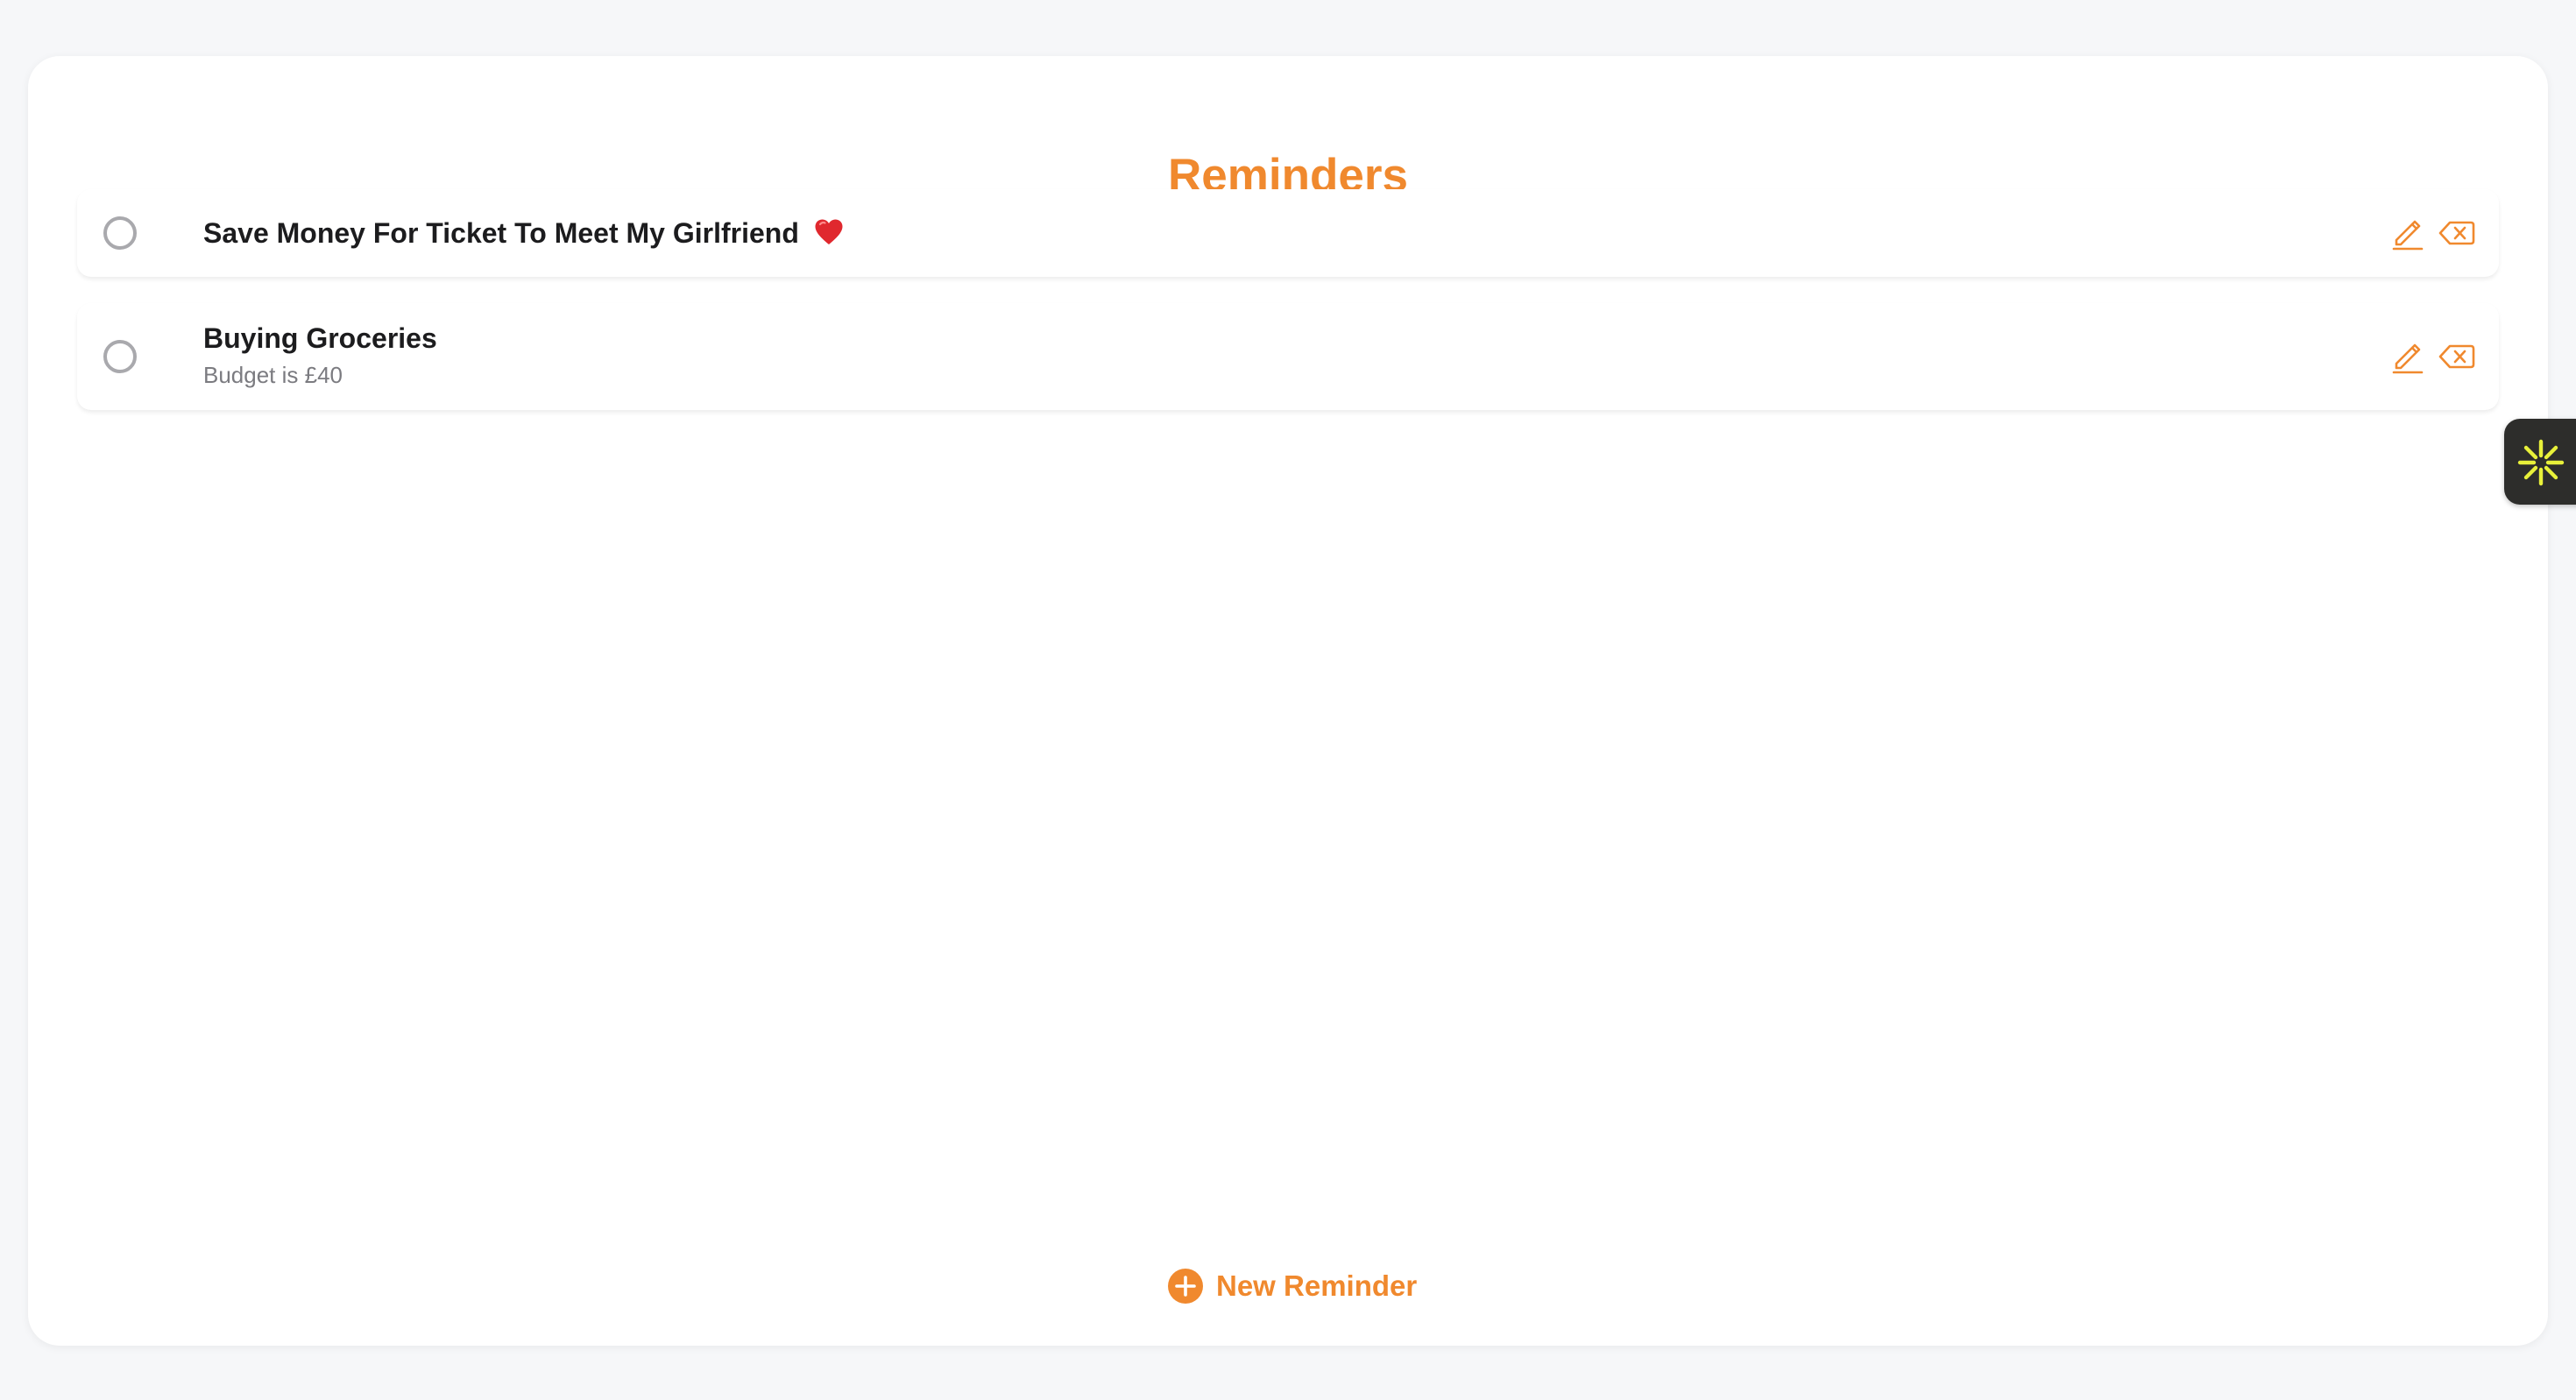  I want to click on side-widget-button, so click(2540, 462).